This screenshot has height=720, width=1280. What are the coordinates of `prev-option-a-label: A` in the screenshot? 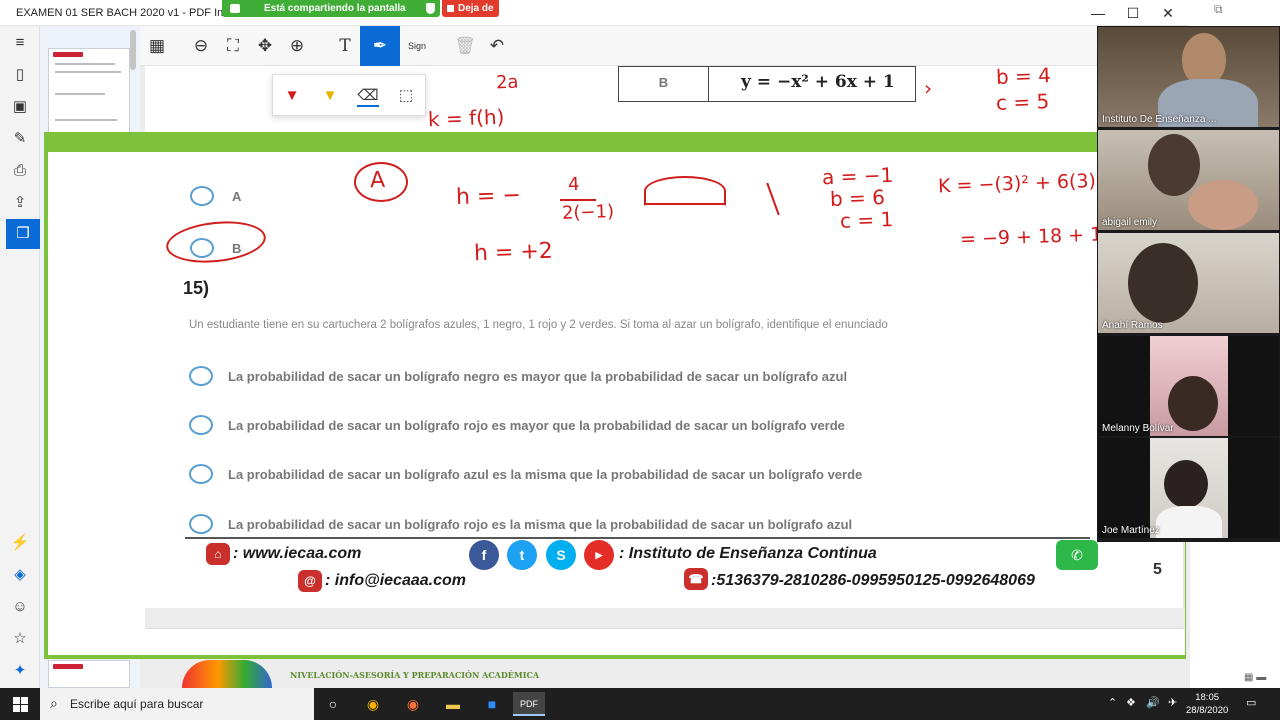 It's located at (237, 196).